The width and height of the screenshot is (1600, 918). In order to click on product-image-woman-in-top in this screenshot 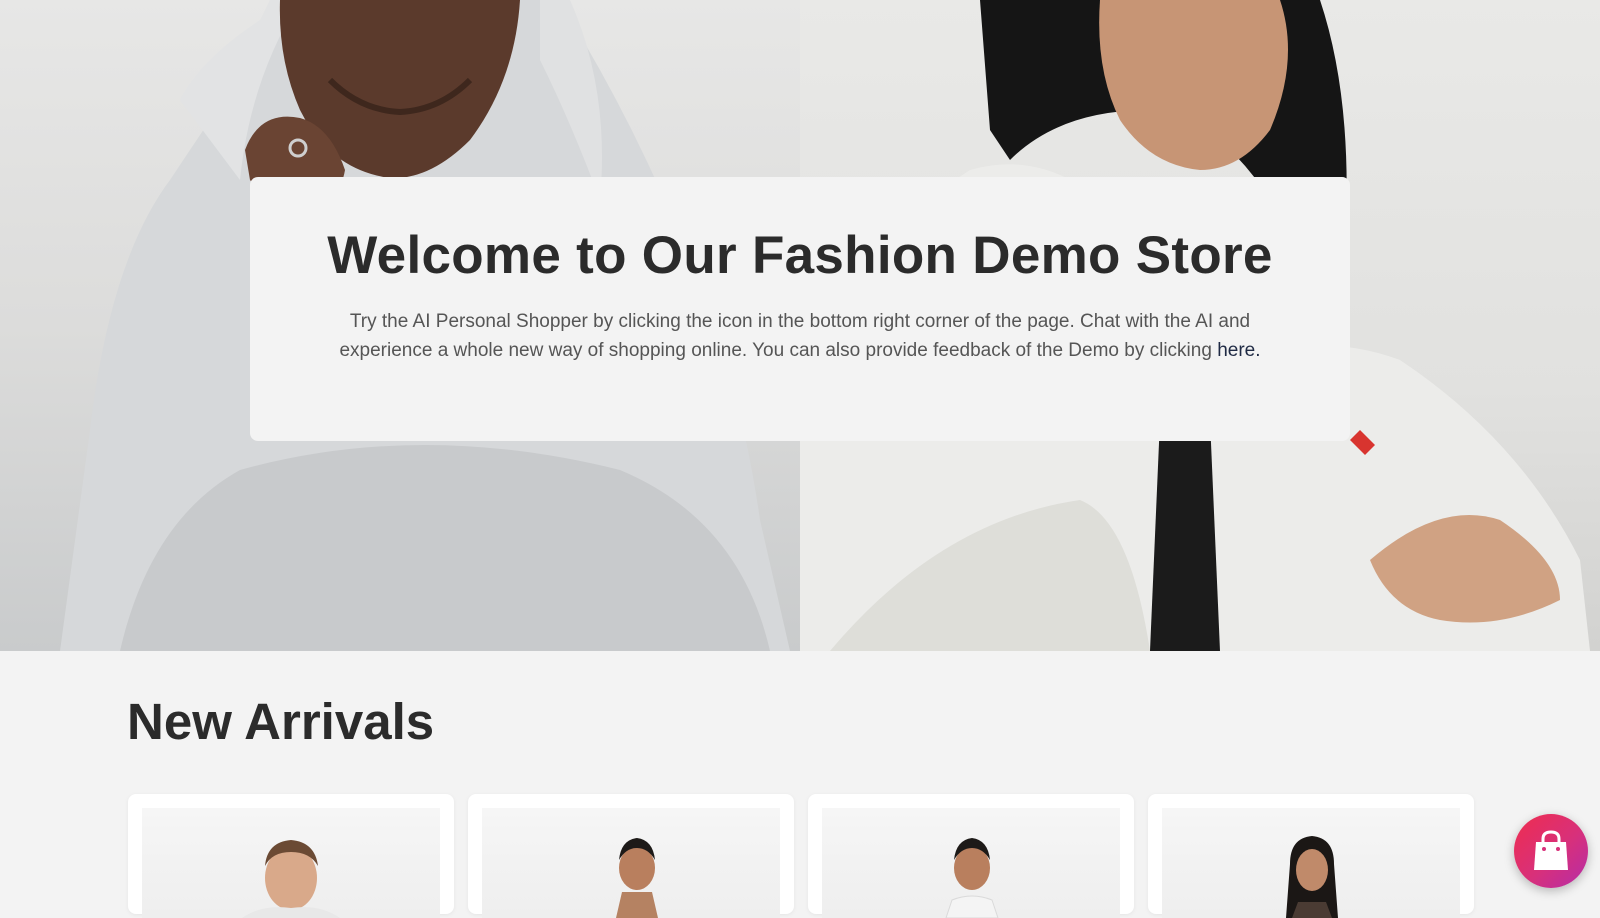, I will do `click(631, 863)`.